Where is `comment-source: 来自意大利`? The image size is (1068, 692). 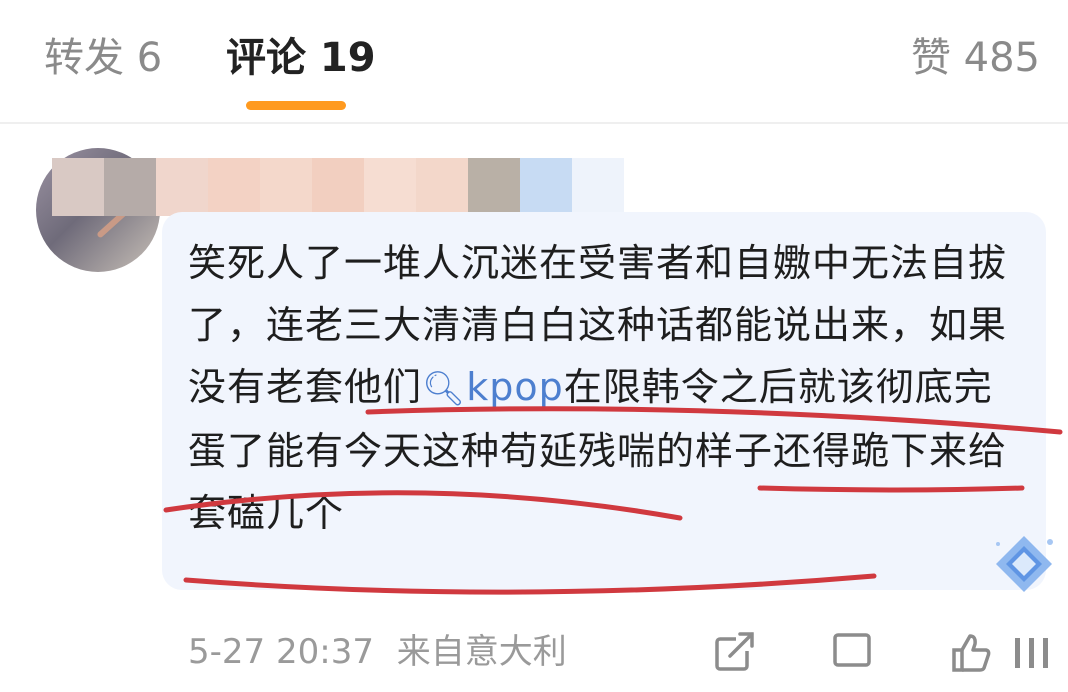 comment-source: 来自意大利 is located at coordinates (481, 652).